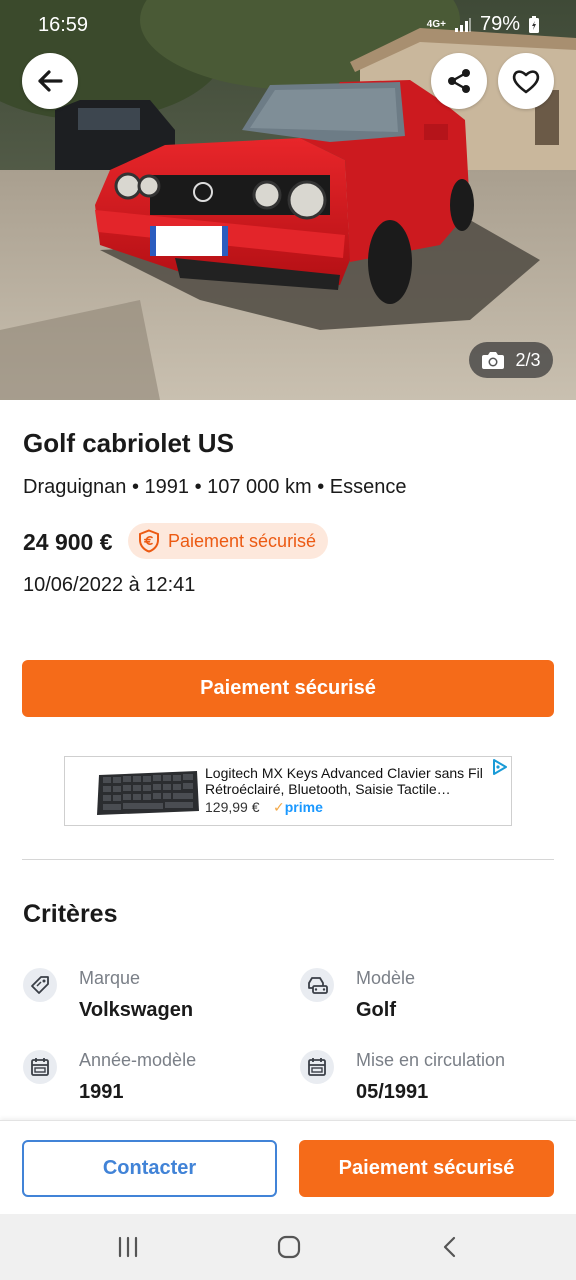 This screenshot has width=576, height=1280. I want to click on status-icons: 4G+ 79%, so click(483, 24).